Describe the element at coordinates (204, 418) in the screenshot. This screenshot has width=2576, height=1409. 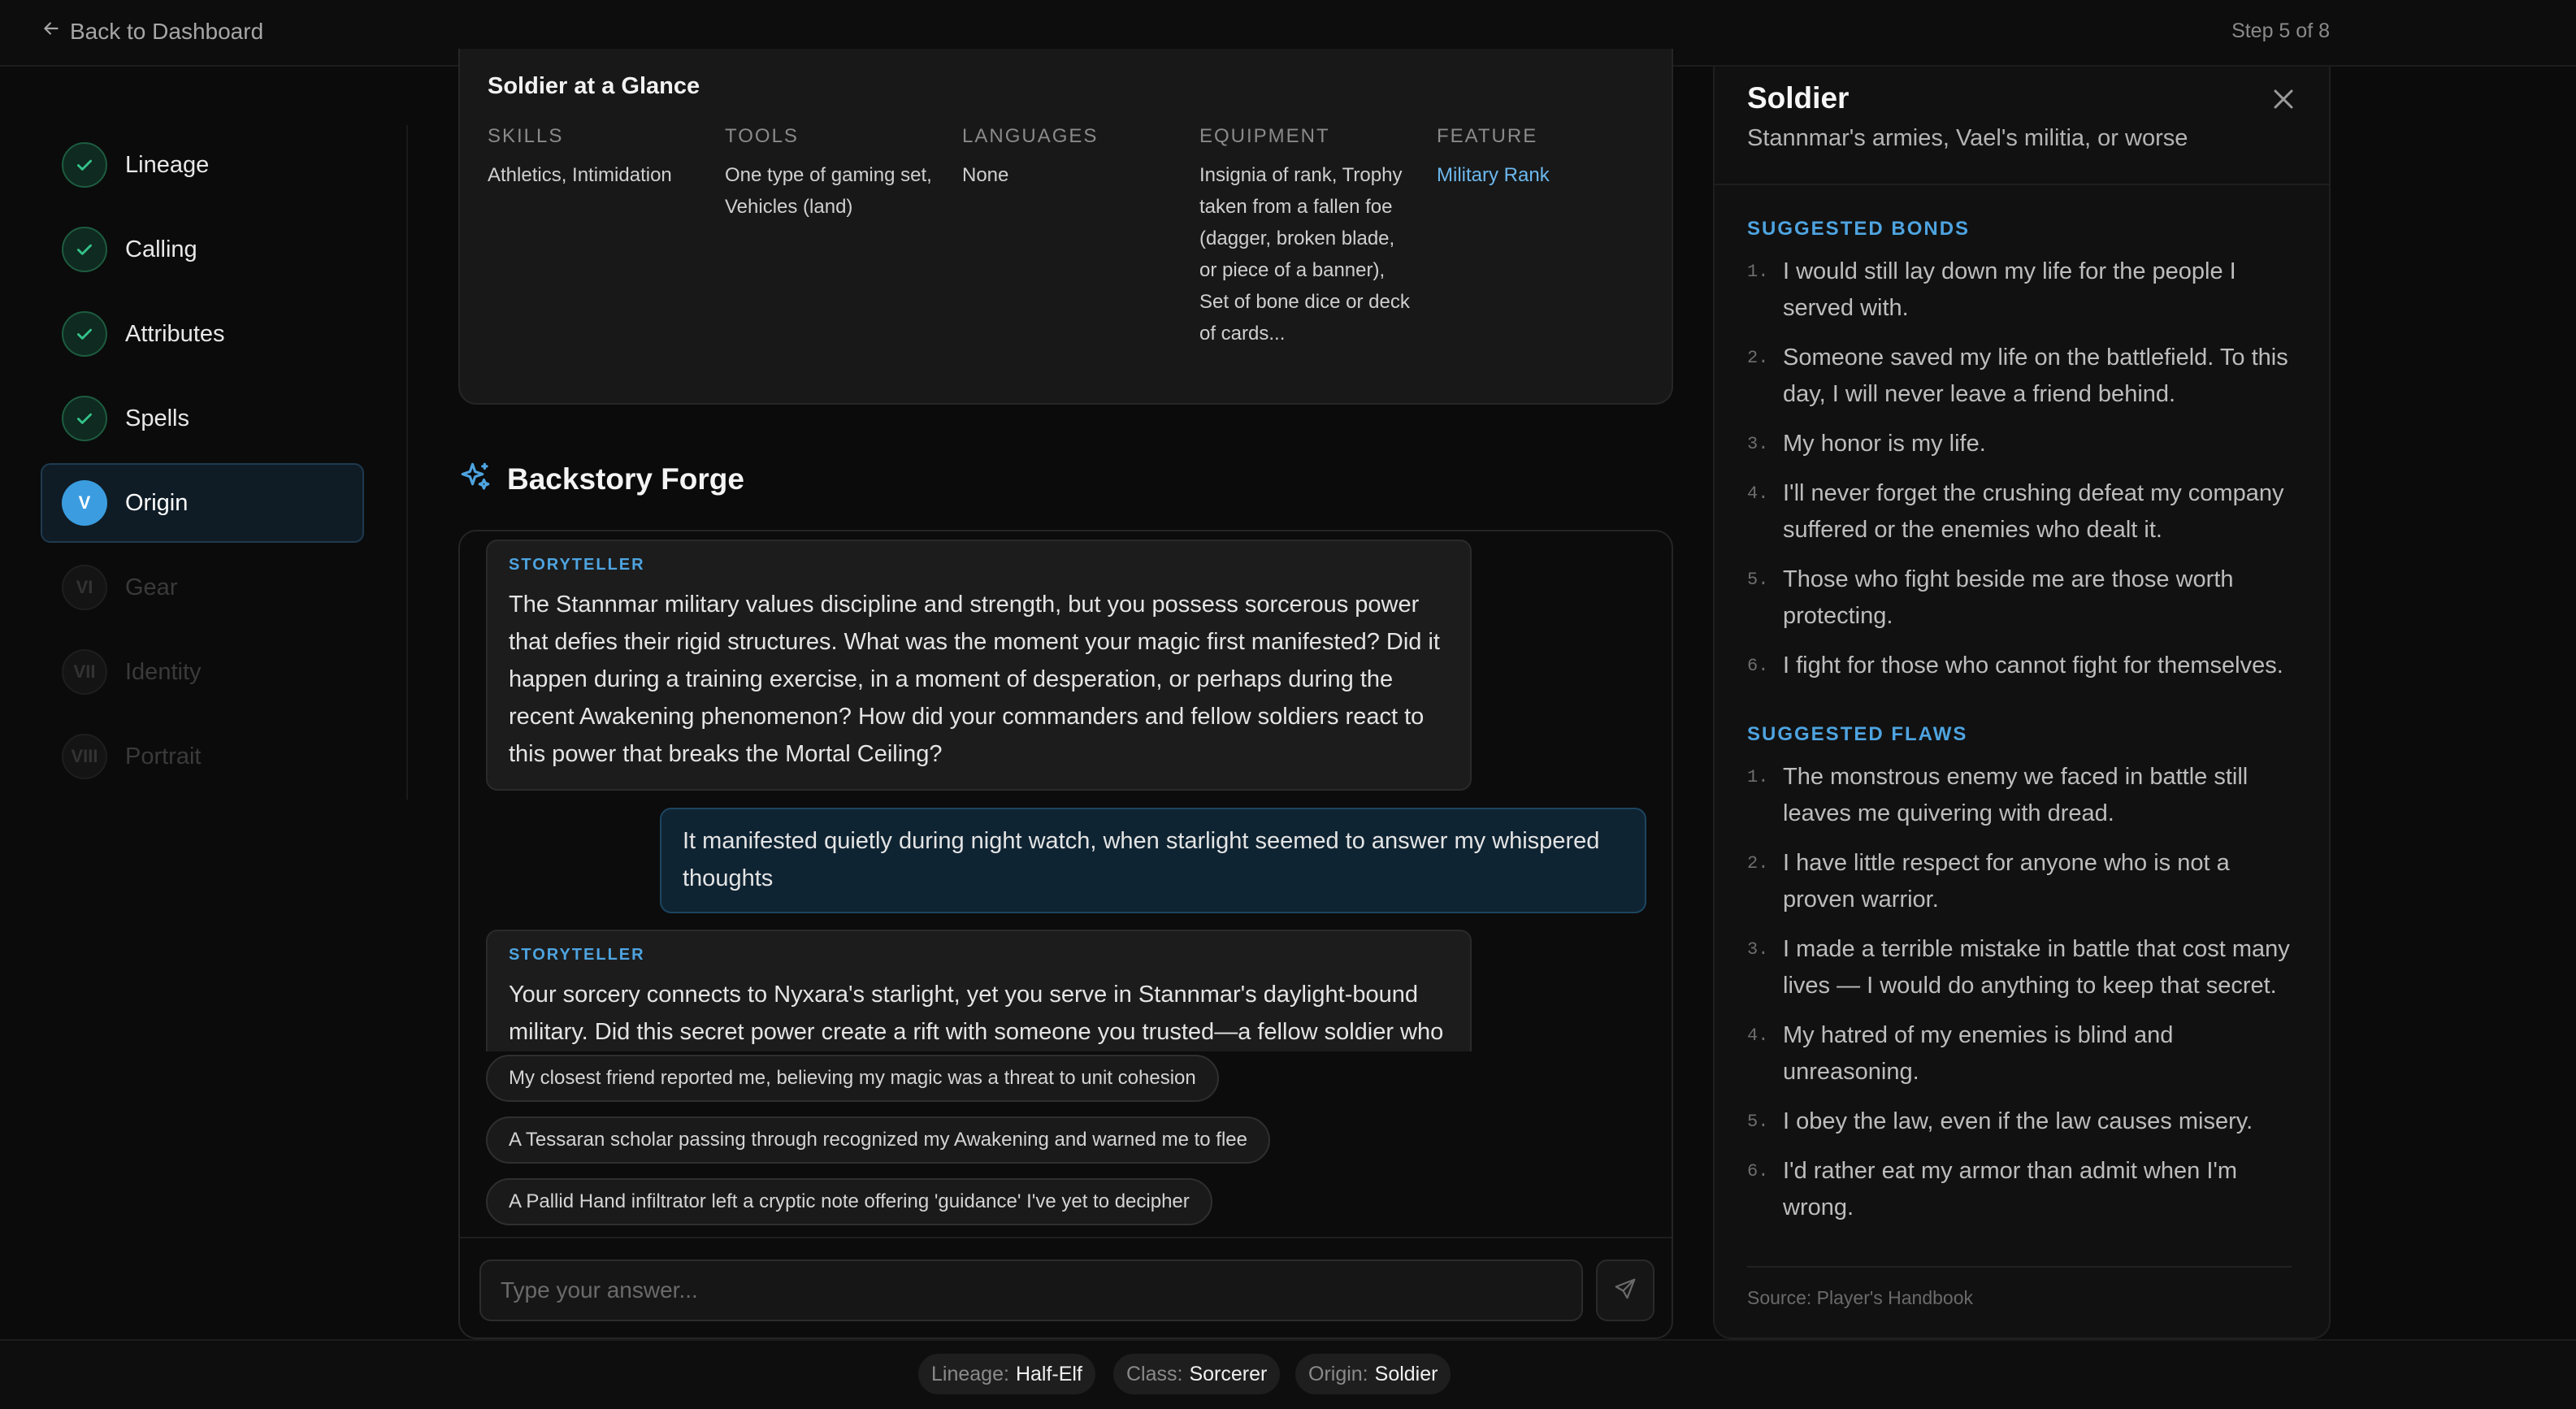
I see `sidebar-item-spells: Spells` at that location.